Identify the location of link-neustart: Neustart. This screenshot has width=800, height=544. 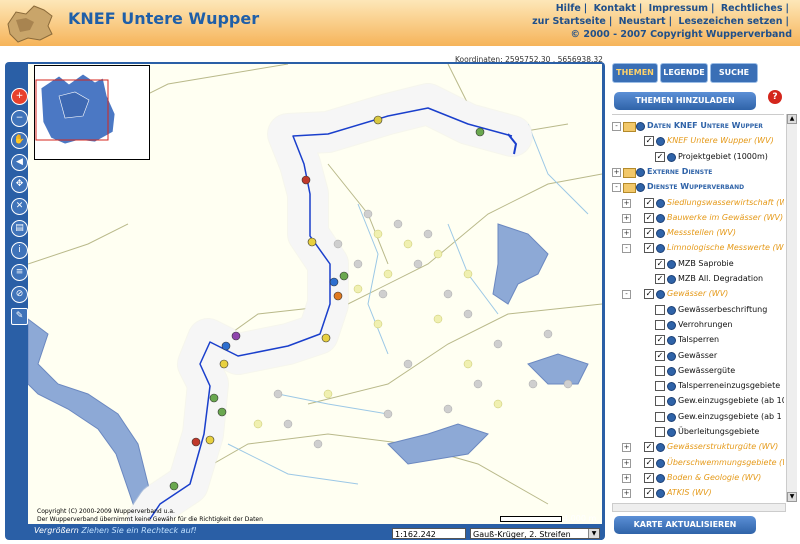
(642, 21).